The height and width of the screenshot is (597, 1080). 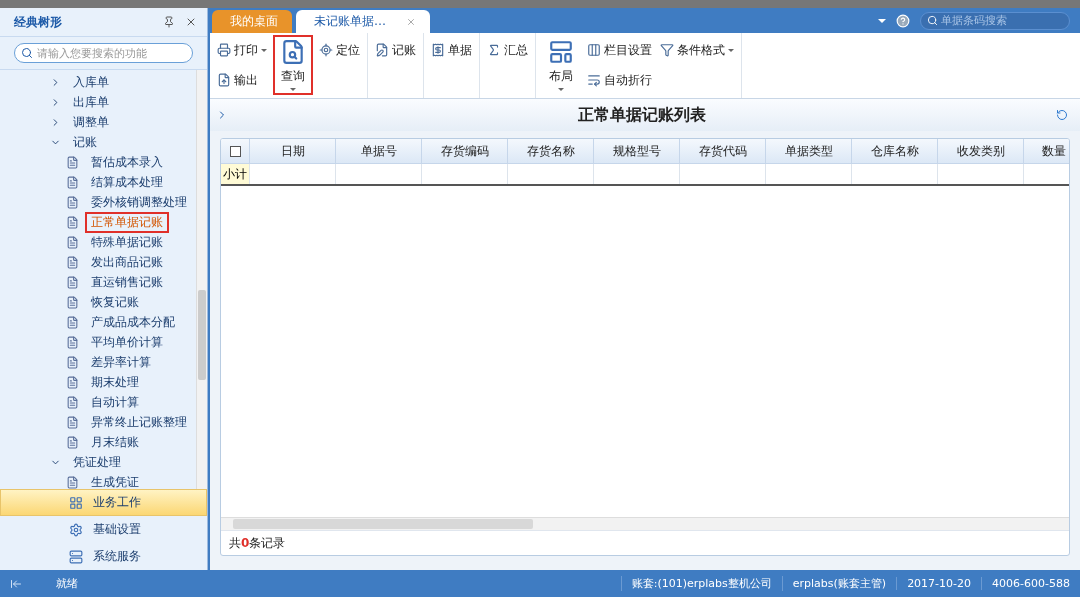 What do you see at coordinates (254, 21) in the screenshot?
I see `tab-label: 我的桌面` at bounding box center [254, 21].